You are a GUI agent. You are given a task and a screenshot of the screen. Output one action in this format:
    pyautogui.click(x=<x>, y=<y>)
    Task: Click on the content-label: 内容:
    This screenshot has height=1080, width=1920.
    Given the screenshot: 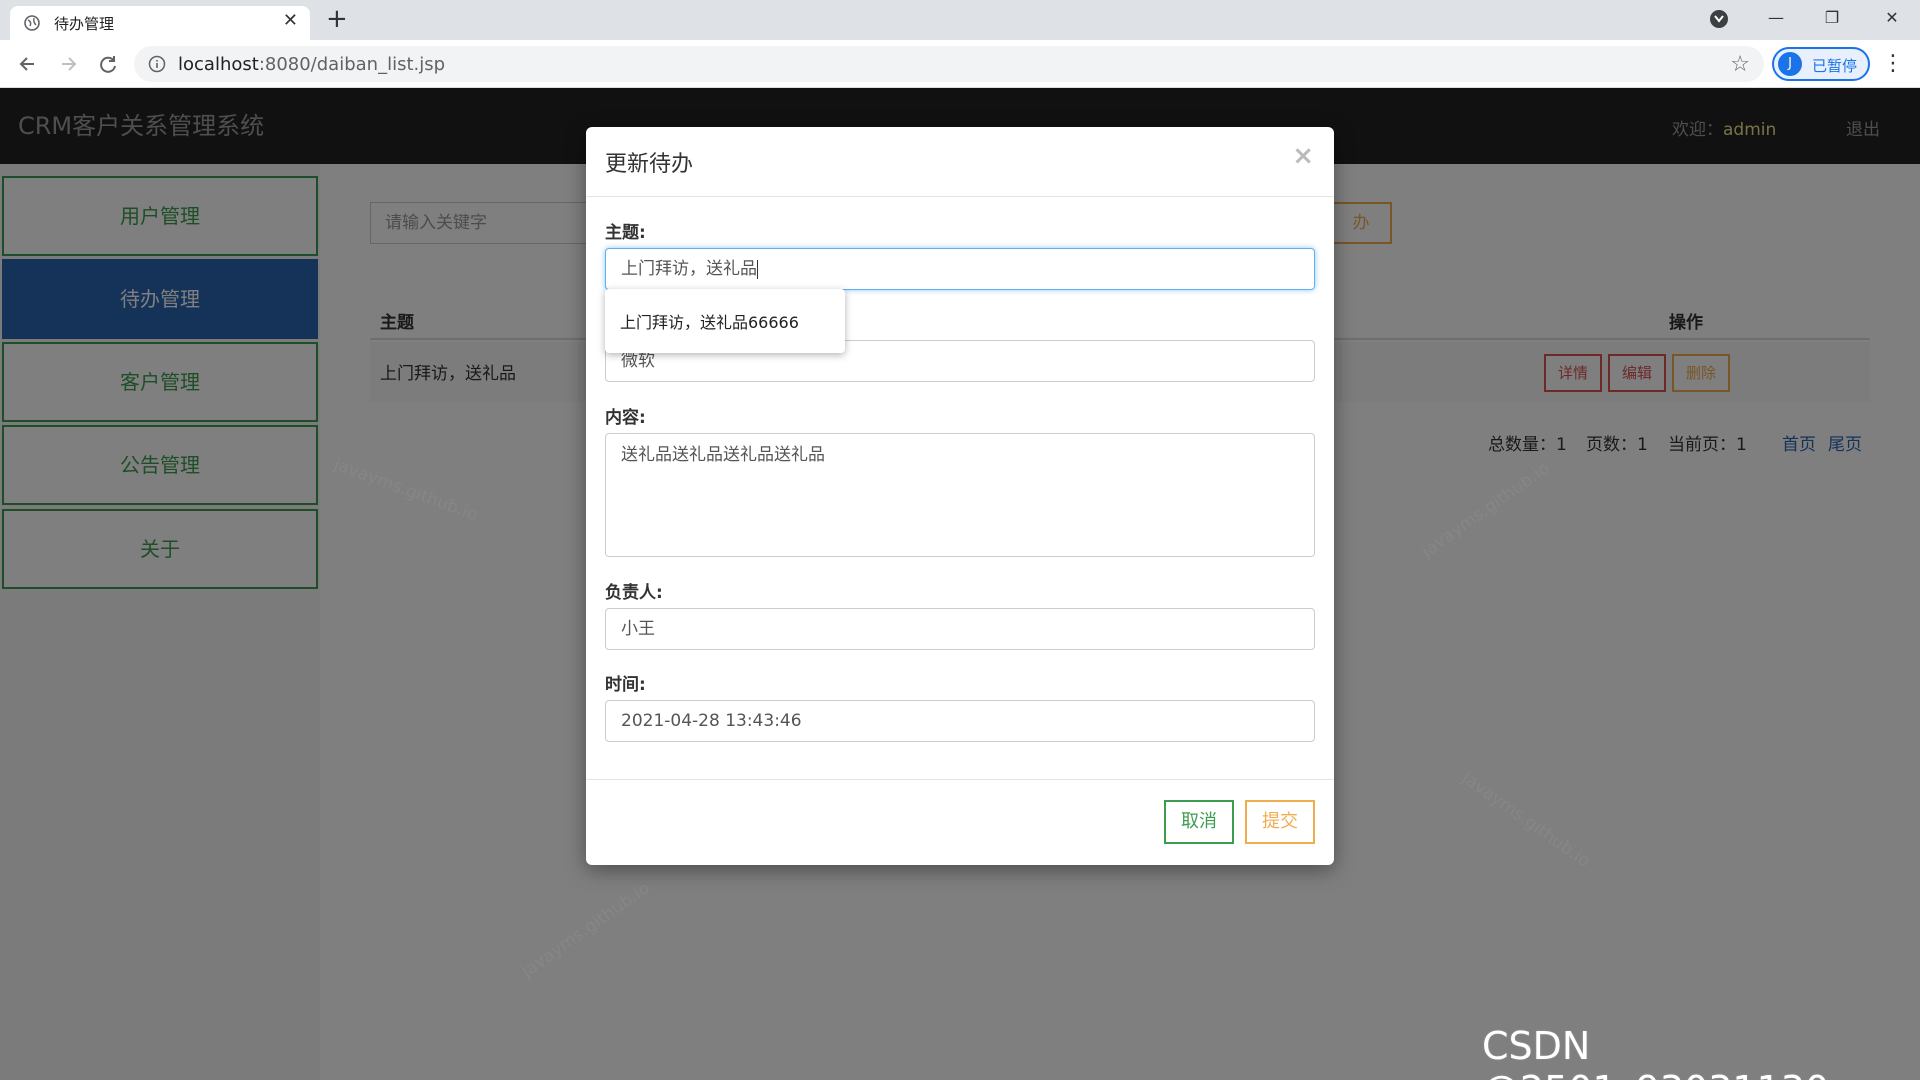 What is the action you would take?
    pyautogui.click(x=625, y=418)
    